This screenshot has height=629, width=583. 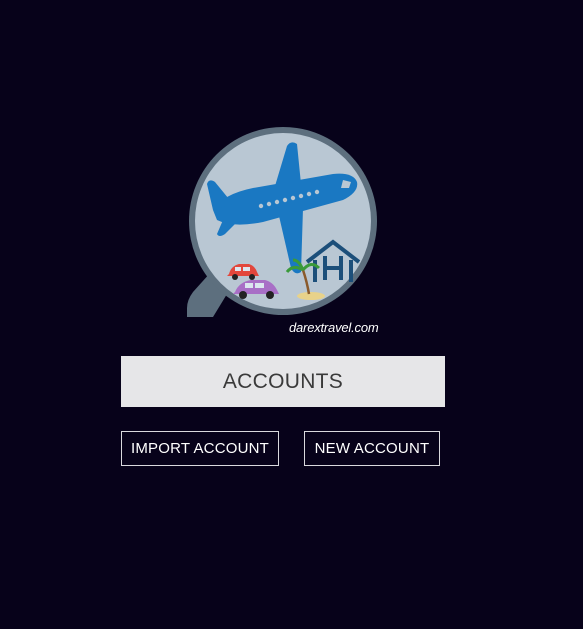 I want to click on travel-logo, so click(x=283, y=222).